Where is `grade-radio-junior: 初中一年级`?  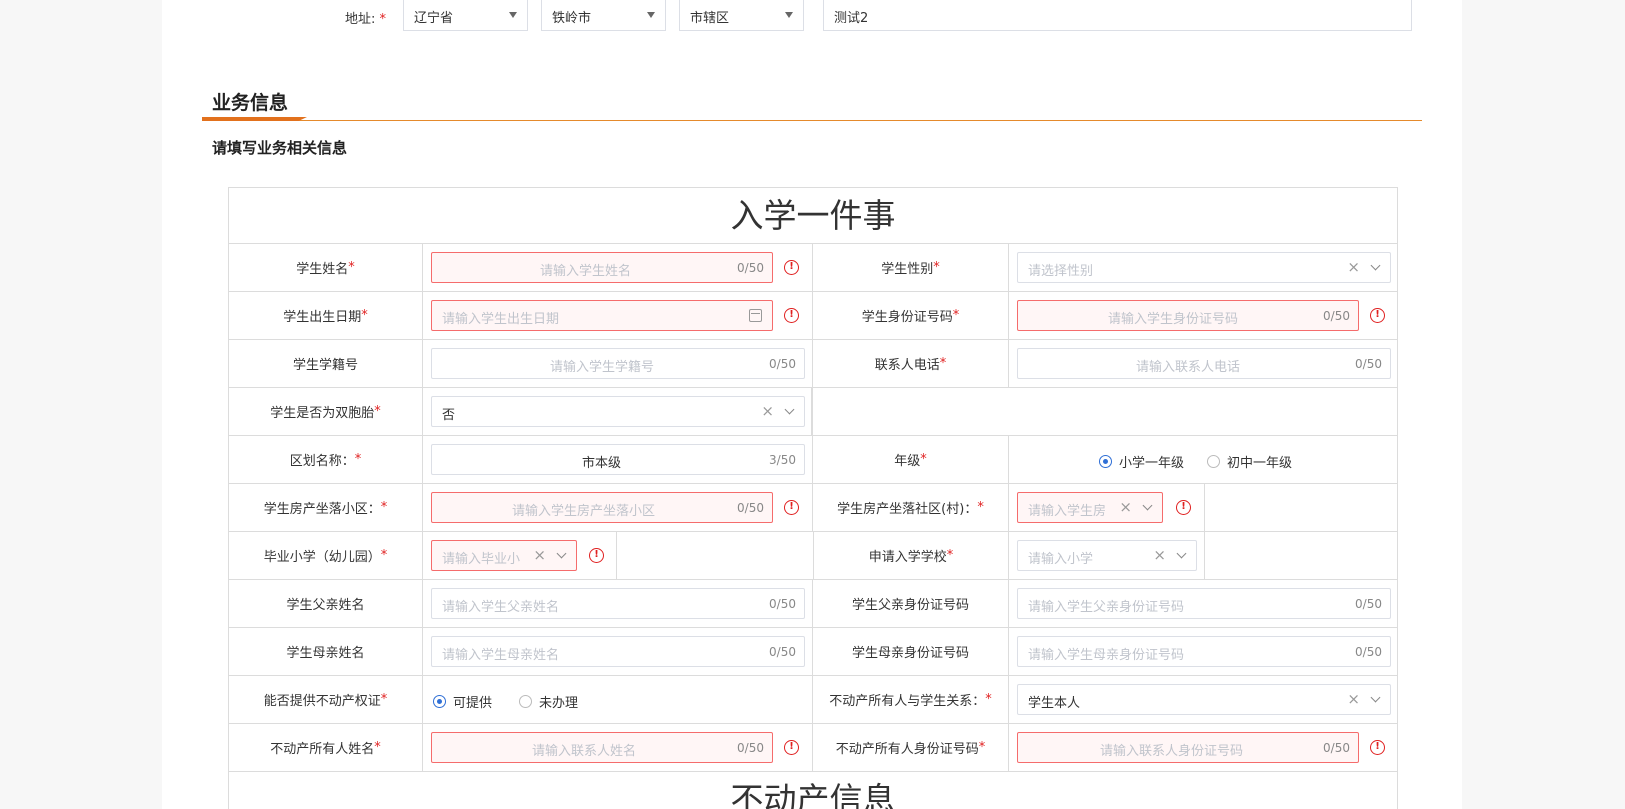 grade-radio-junior: 初中一年级 is located at coordinates (1249, 461).